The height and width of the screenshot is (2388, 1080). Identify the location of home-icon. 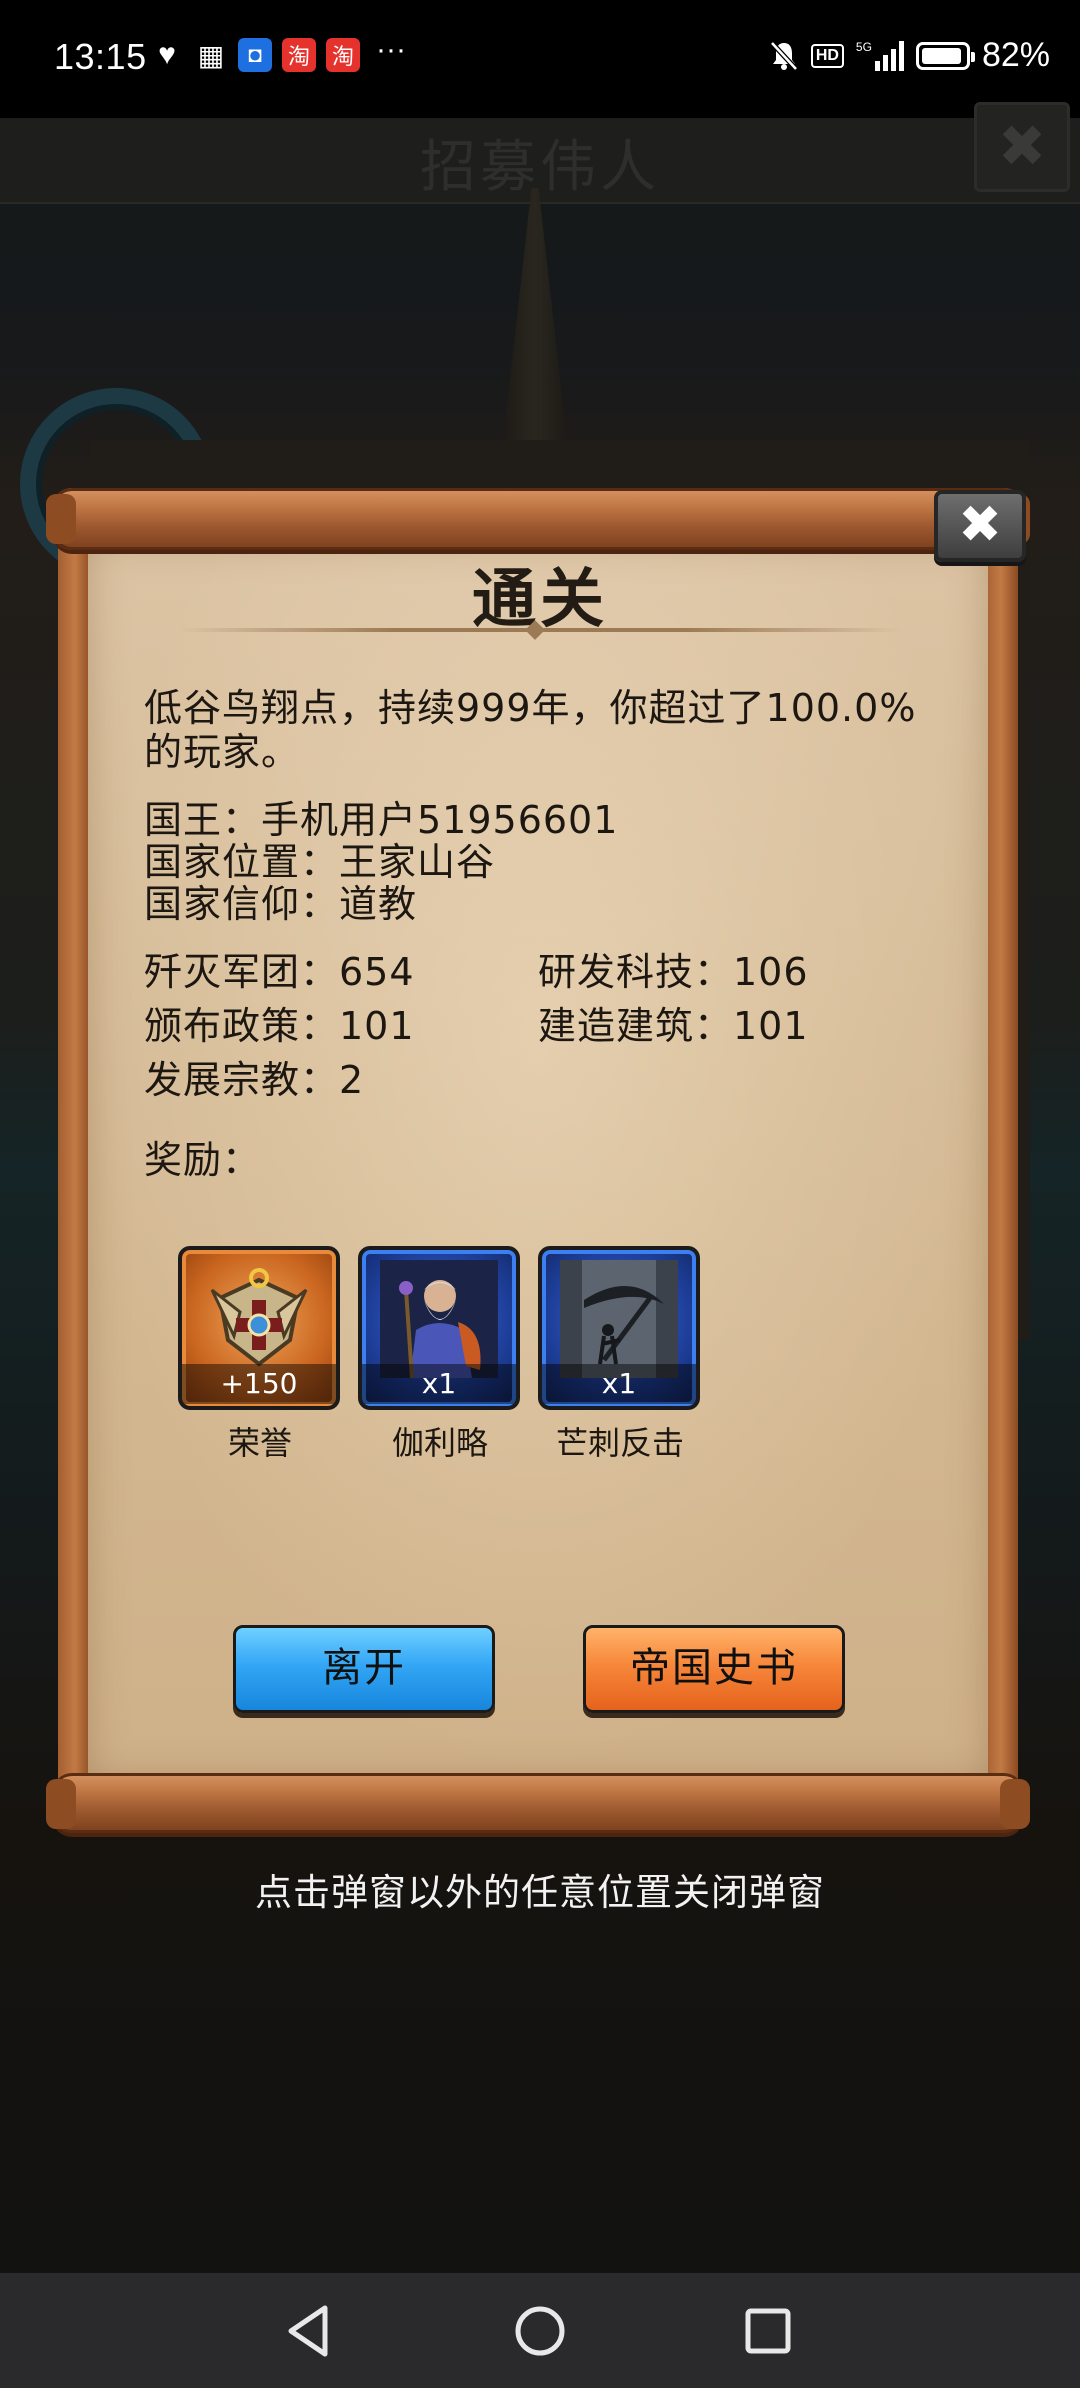
(540, 2331).